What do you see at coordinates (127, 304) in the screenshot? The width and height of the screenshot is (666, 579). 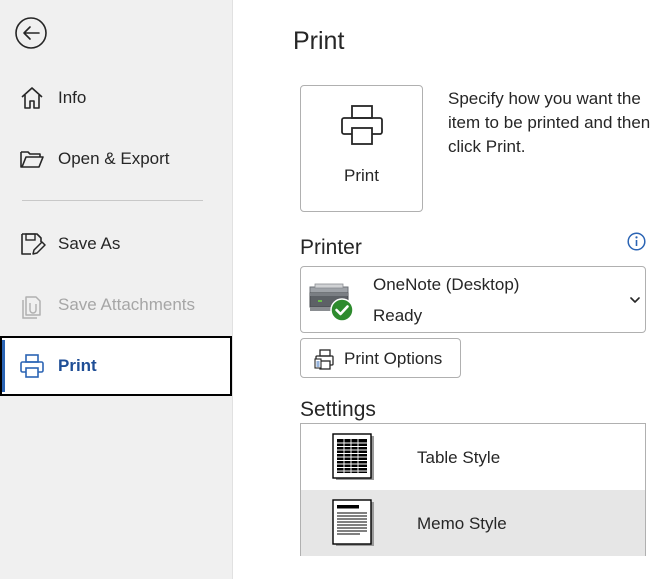 I see `sidebar-item-label: Save Attachments` at bounding box center [127, 304].